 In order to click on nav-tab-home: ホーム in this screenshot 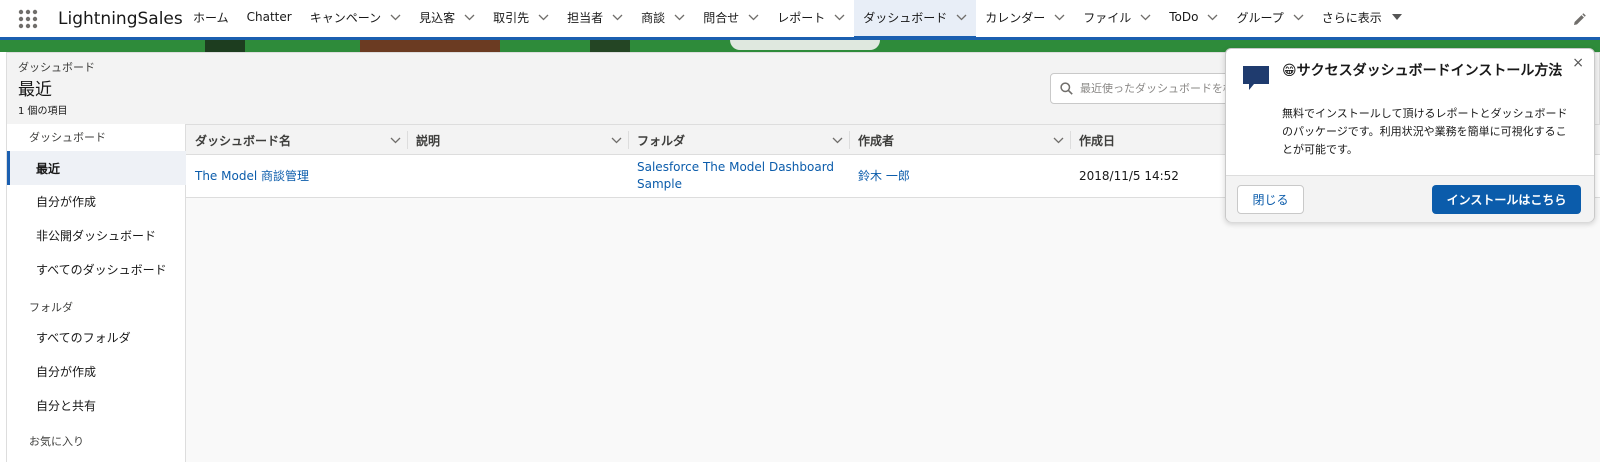, I will do `click(211, 18)`.